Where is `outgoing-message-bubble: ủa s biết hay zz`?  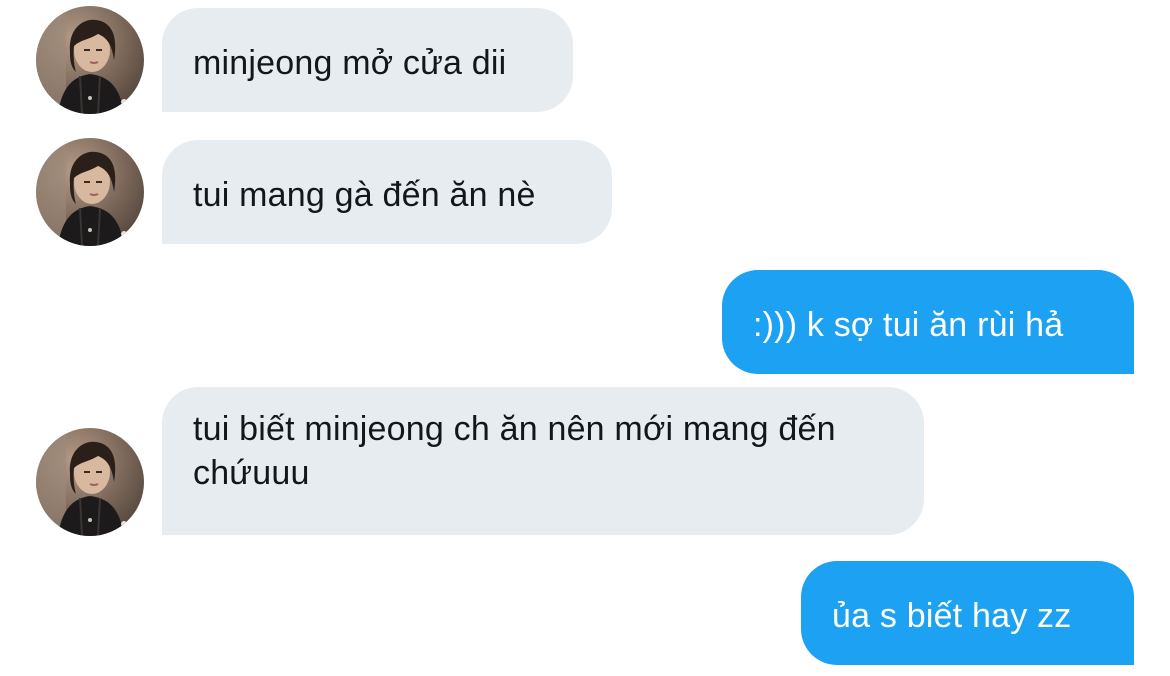
outgoing-message-bubble: ủa s biết hay zz is located at coordinates (967, 613).